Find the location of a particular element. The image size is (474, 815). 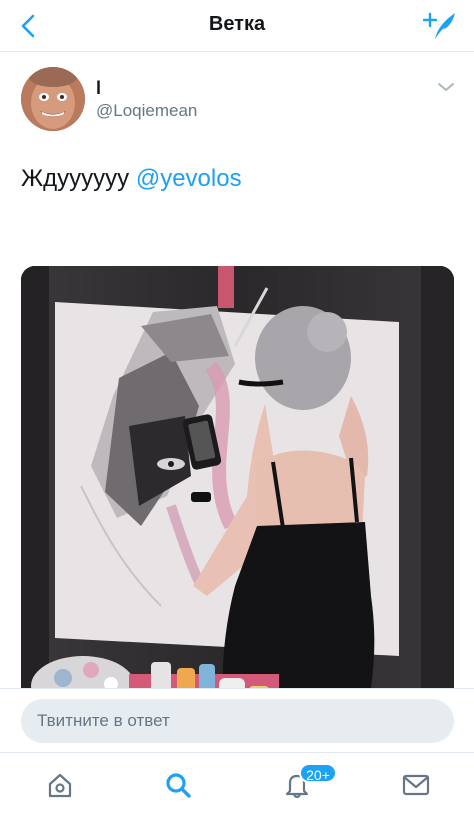

search-icon is located at coordinates (178, 785).